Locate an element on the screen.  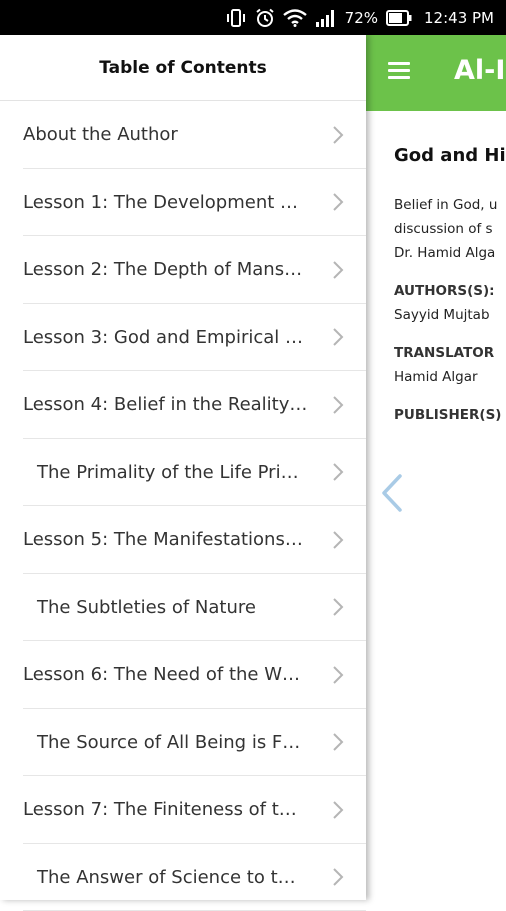
description-line: discussion of s is located at coordinates (450, 229).